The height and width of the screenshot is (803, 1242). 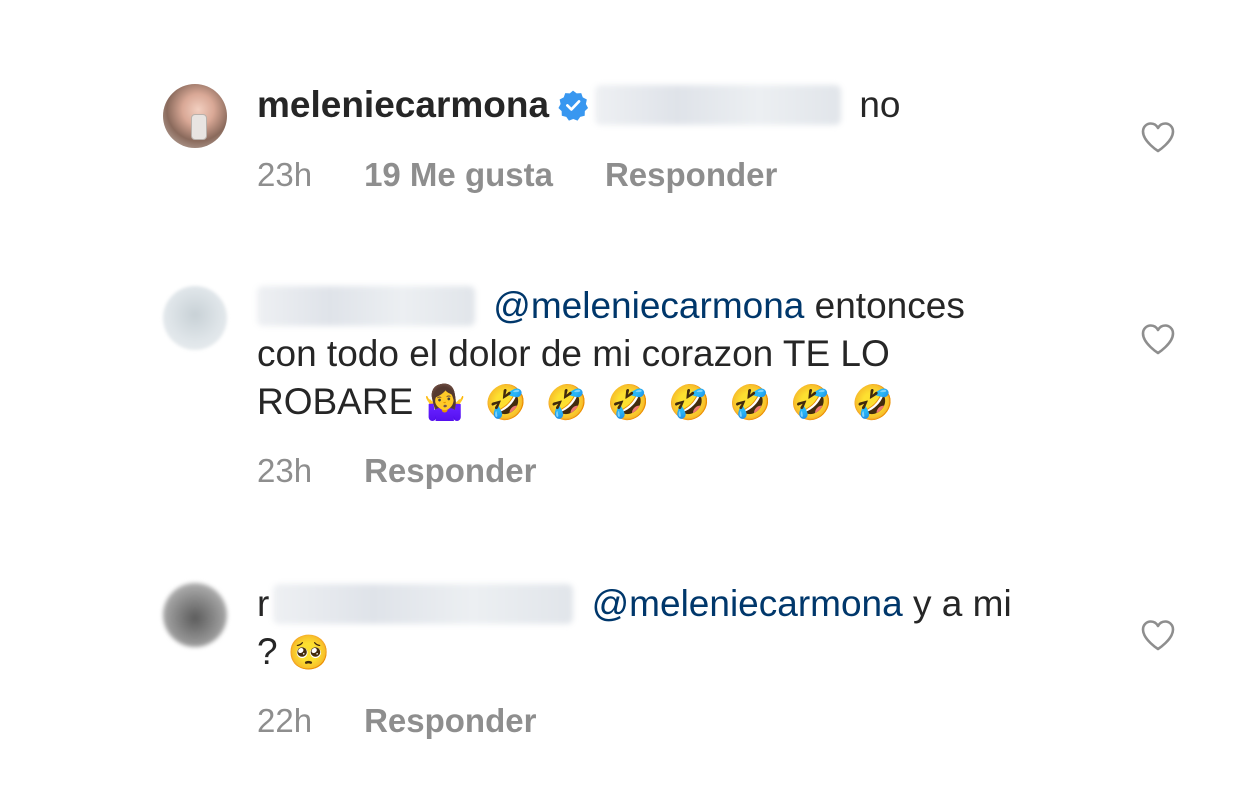 What do you see at coordinates (263, 603) in the screenshot?
I see `username-prefix: r` at bounding box center [263, 603].